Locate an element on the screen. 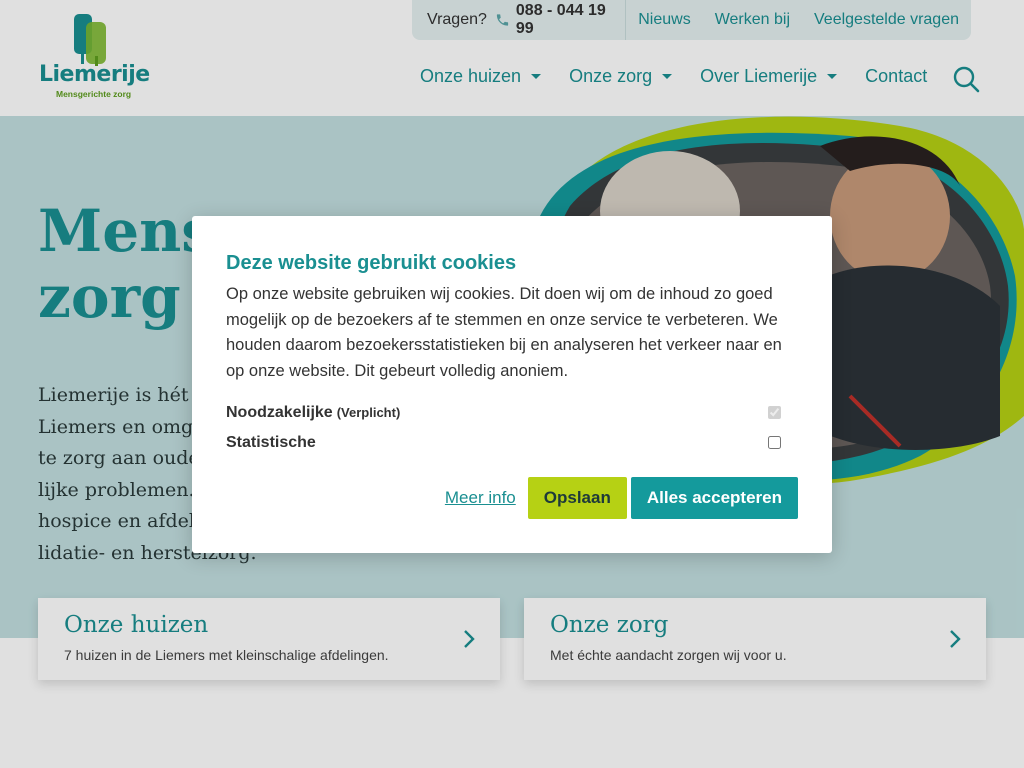  more-info-link: Meer info is located at coordinates (480, 498).